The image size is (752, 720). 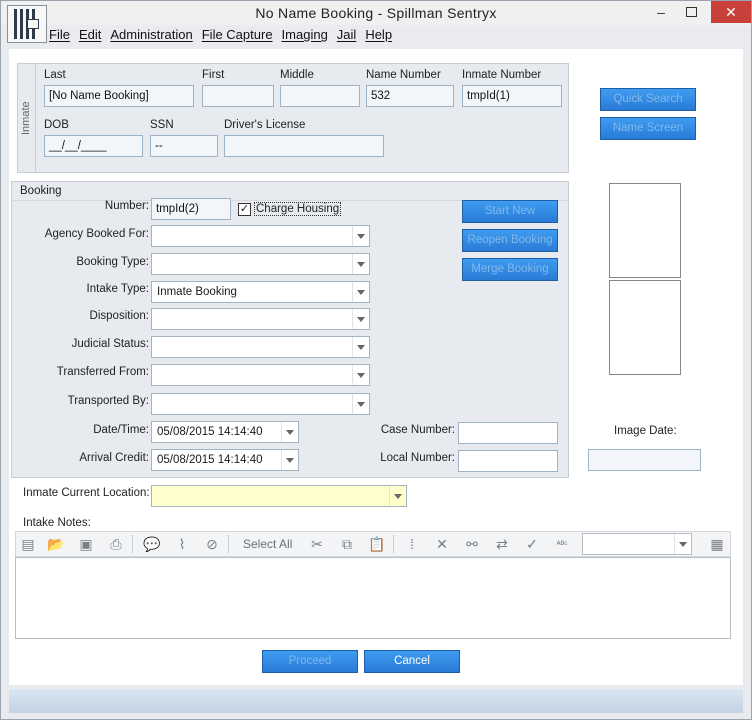 What do you see at coordinates (114, 458) in the screenshot?
I see `arrival-credit-label: Arrival Credit:` at bounding box center [114, 458].